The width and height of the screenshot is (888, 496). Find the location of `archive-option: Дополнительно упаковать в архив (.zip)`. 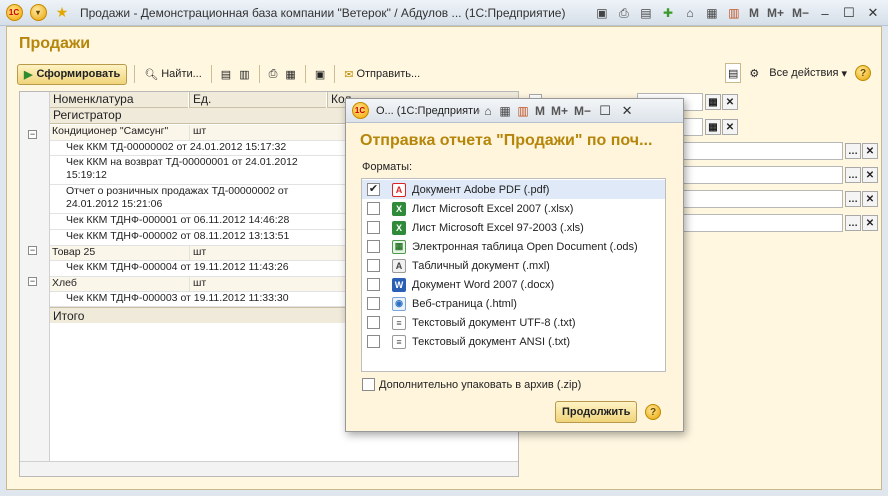

archive-option: Дополнительно упаковать в архив (.zip) is located at coordinates (471, 384).